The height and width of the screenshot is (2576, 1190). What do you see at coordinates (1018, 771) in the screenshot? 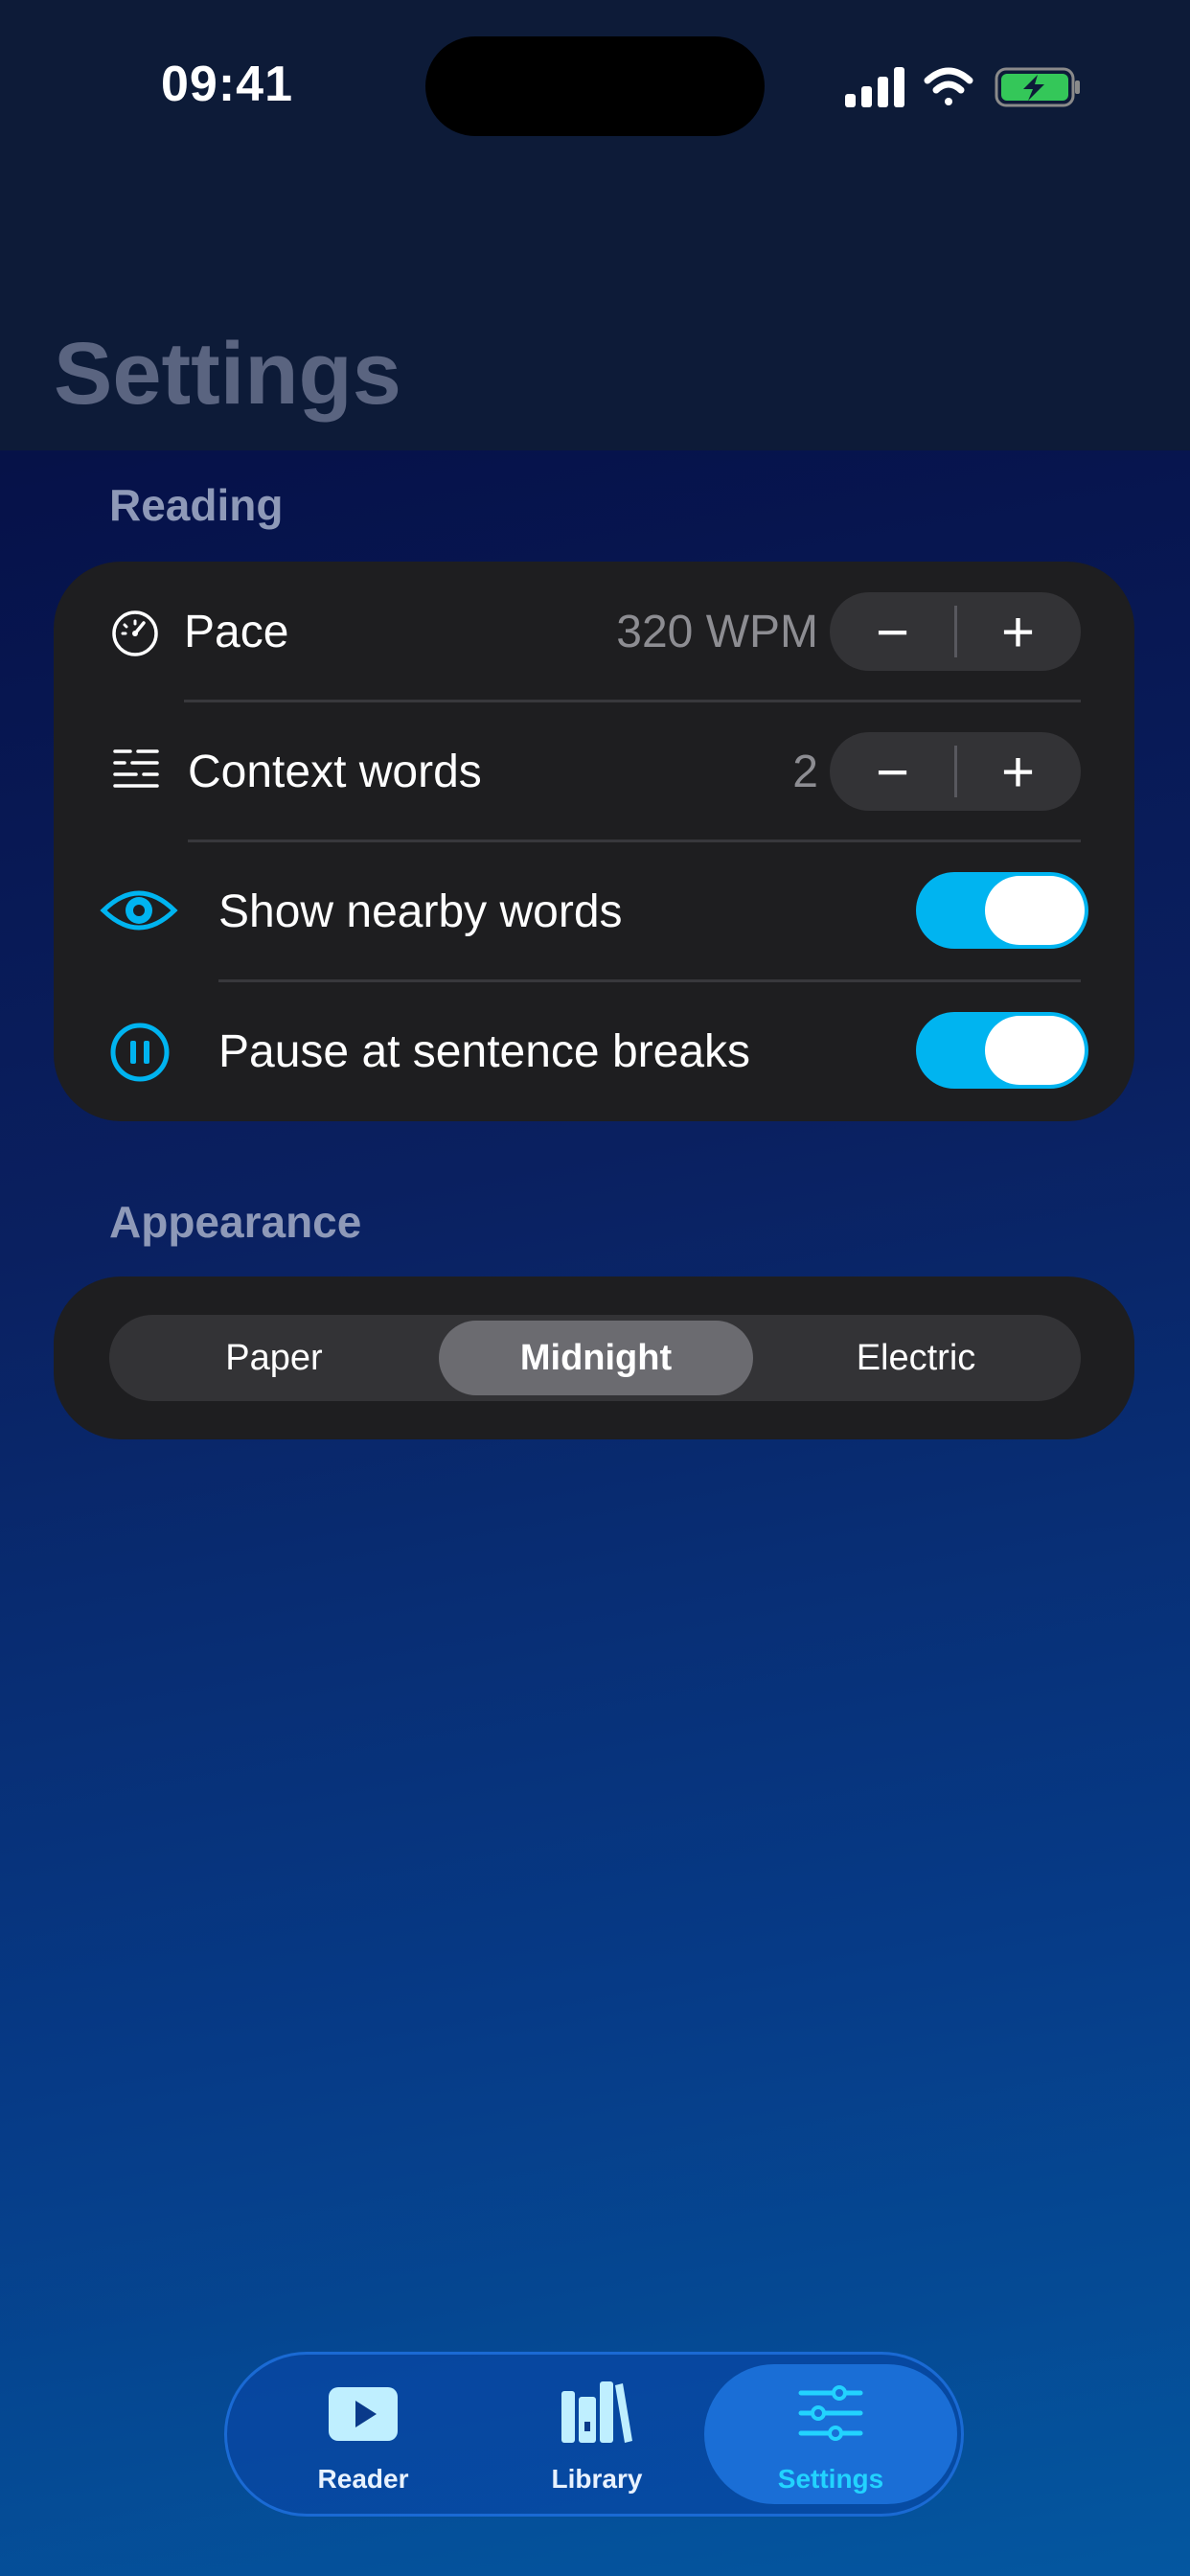
I see `context-words-increment-button: +` at bounding box center [1018, 771].